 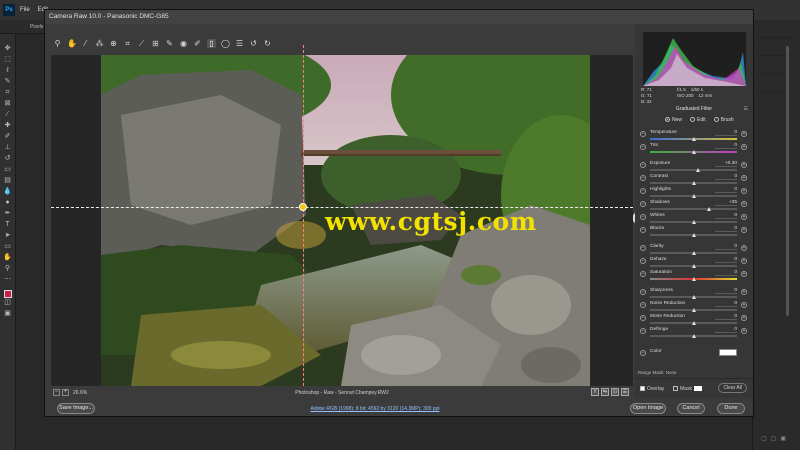 I want to click on toggle-default-icon: ☰, so click(x=625, y=392).